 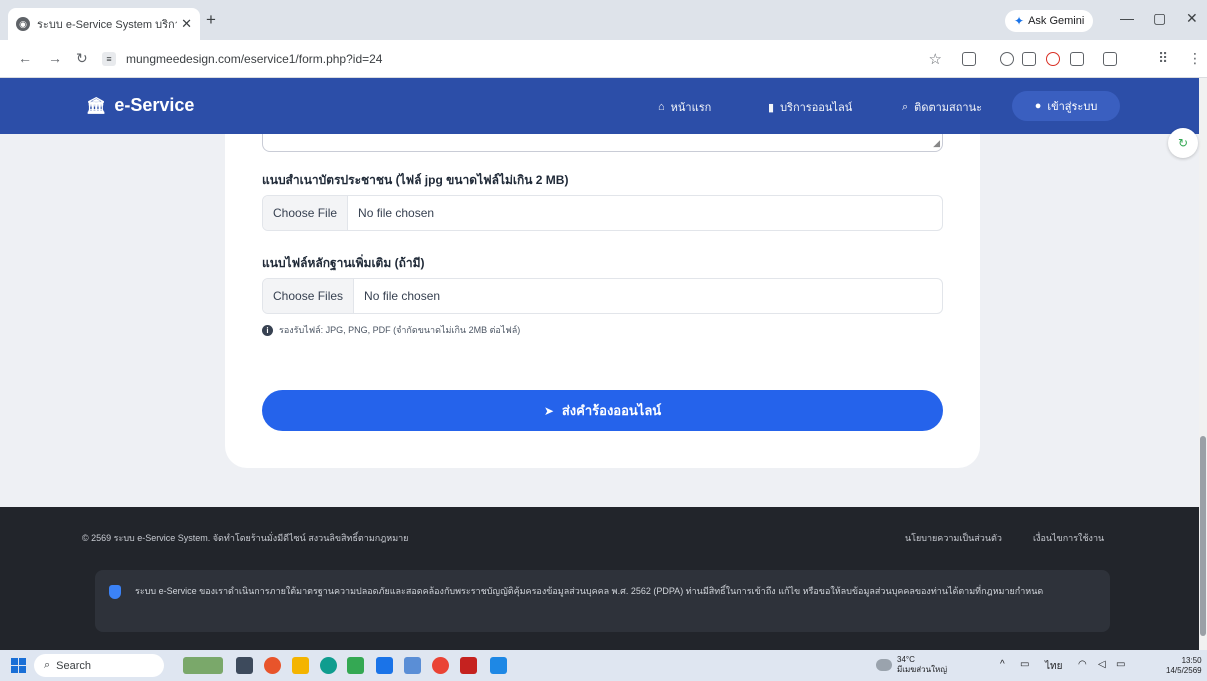 I want to click on back-icon: ←, so click(x=25, y=58).